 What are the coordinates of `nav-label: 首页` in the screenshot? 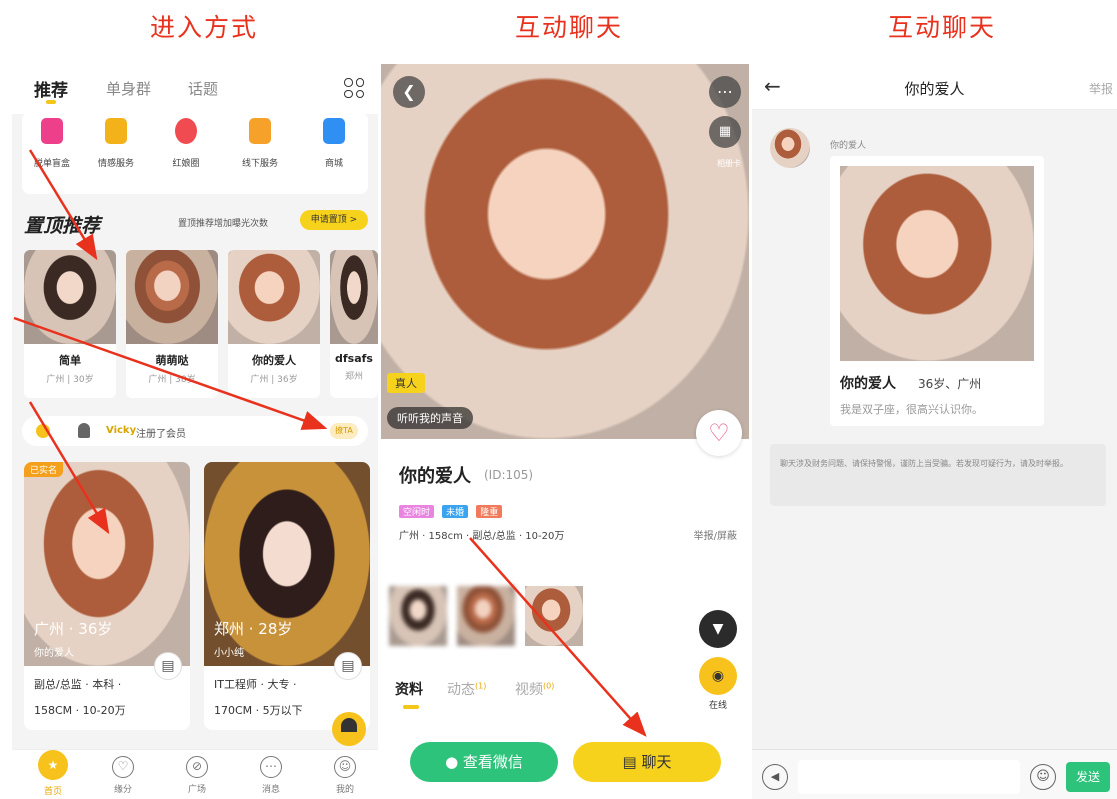 It's located at (52, 792).